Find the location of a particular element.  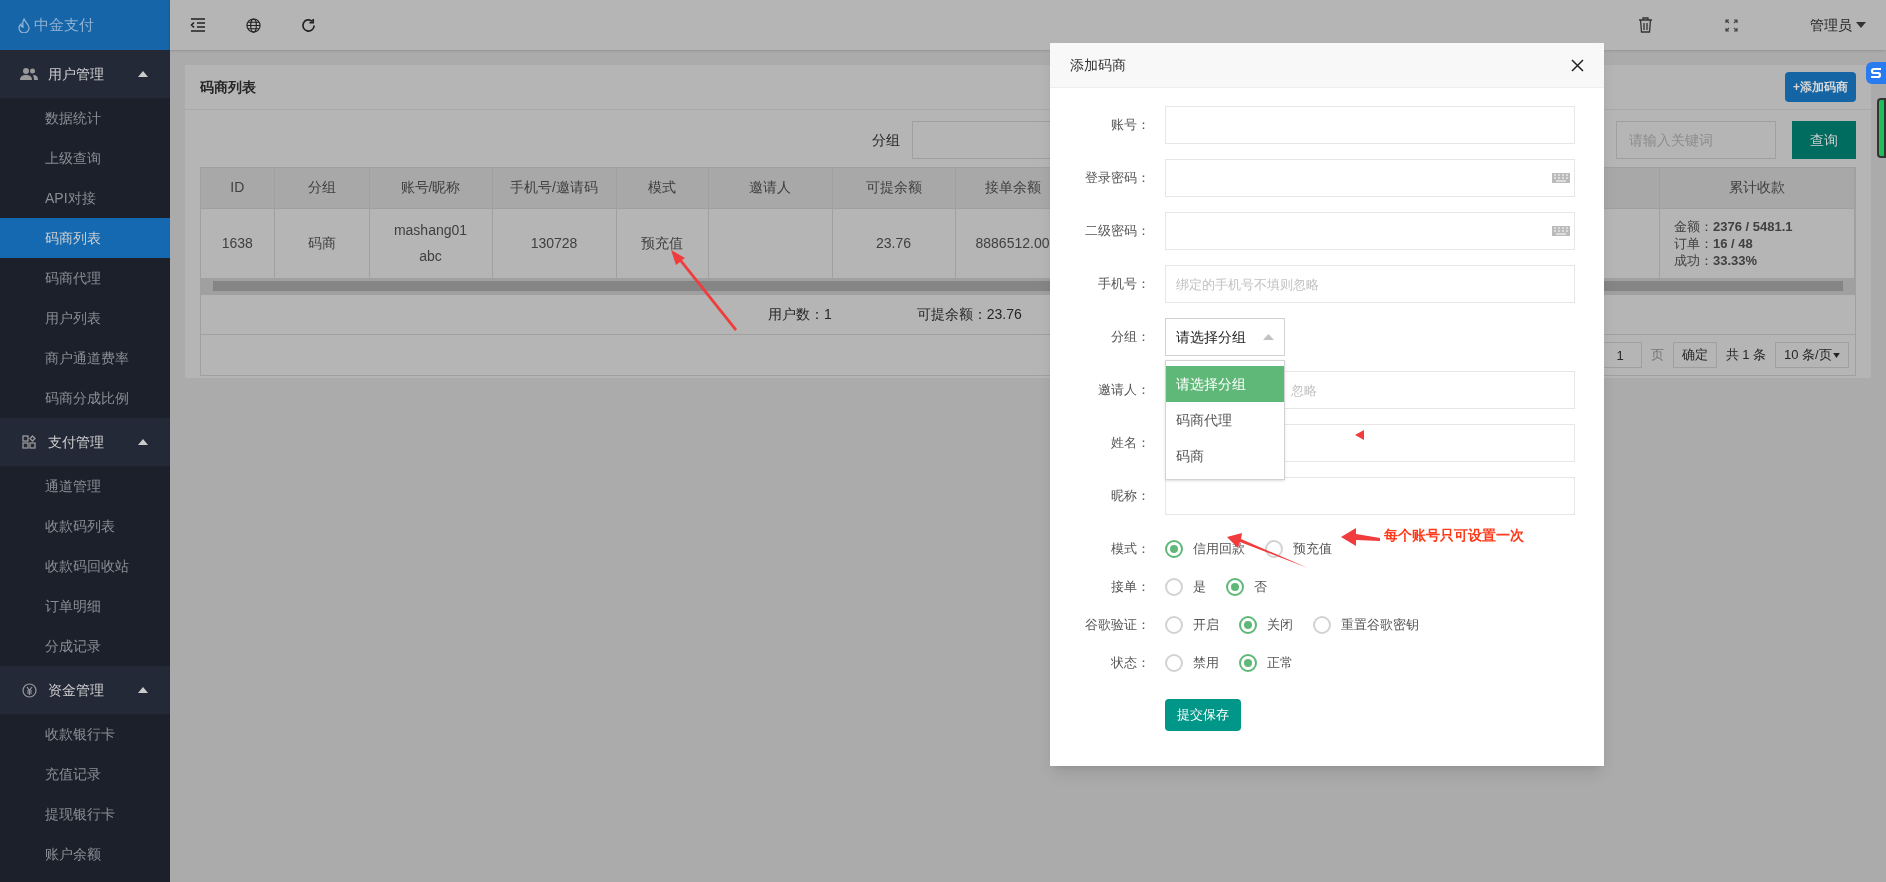

sidebar-section: 支付管理 is located at coordinates (85, 442).